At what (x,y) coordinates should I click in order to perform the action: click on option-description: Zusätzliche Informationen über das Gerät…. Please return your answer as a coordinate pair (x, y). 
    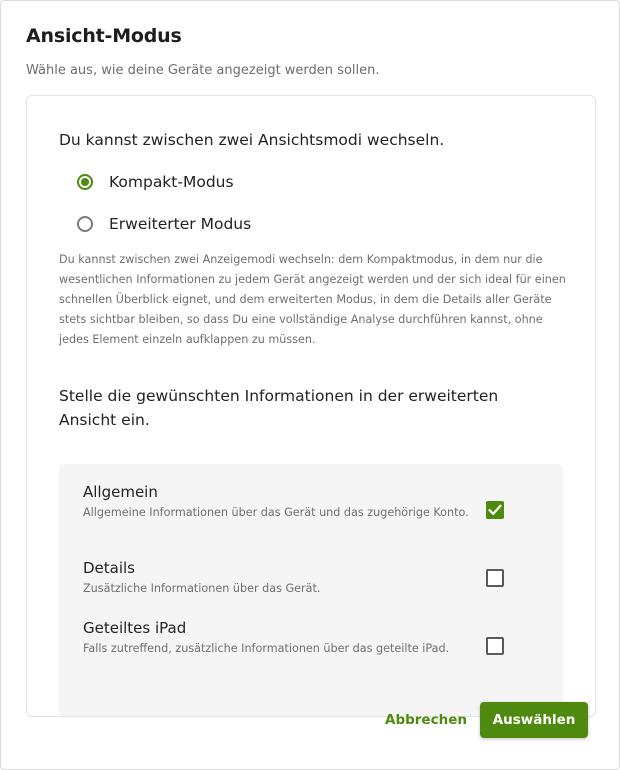
    Looking at the image, I should click on (202, 588).